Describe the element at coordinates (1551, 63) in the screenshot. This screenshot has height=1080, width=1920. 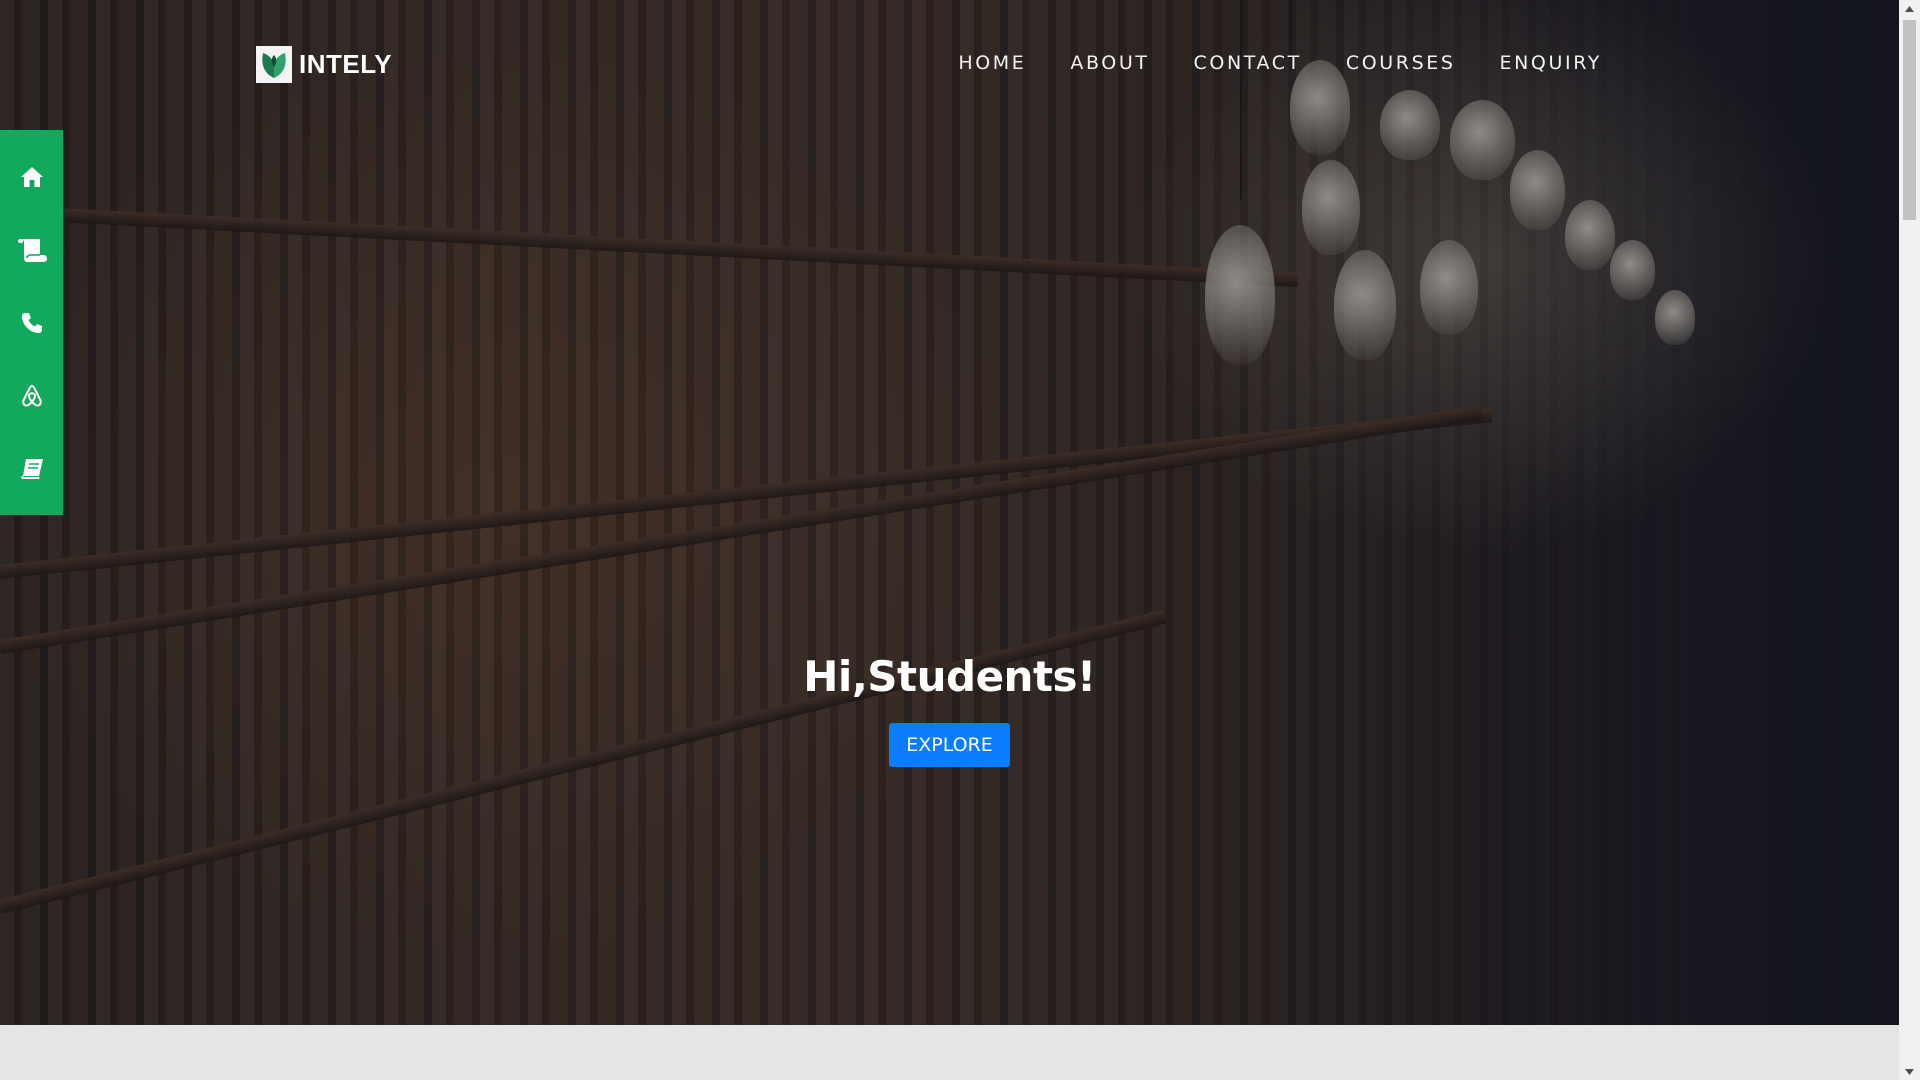
I see `nav-enquiry: ENQUIRY` at that location.